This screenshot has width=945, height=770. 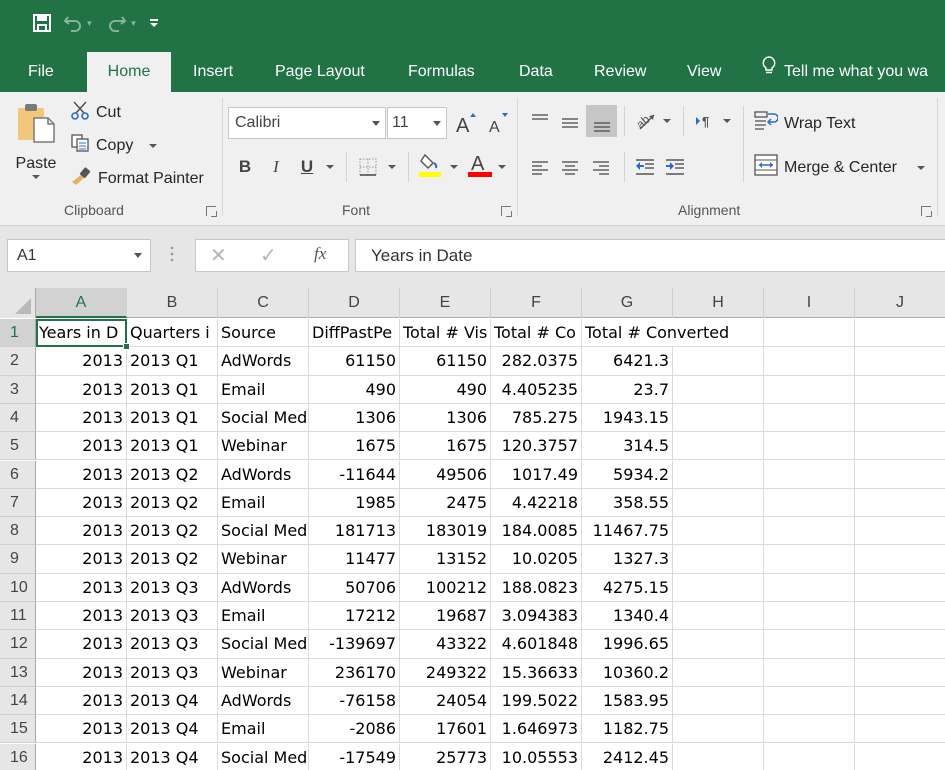 I want to click on cell-b10: 2013 Q3, so click(x=172, y=587).